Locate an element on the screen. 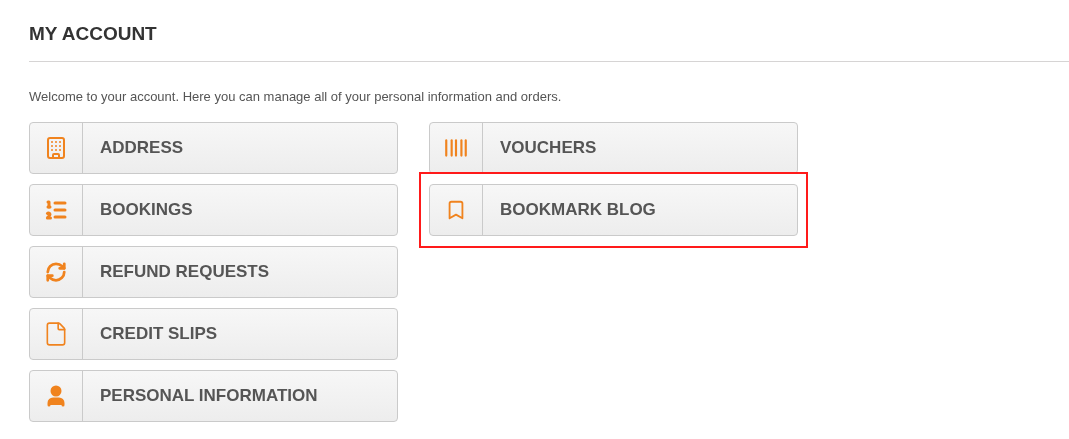  numbered-list-icon is located at coordinates (56, 210).